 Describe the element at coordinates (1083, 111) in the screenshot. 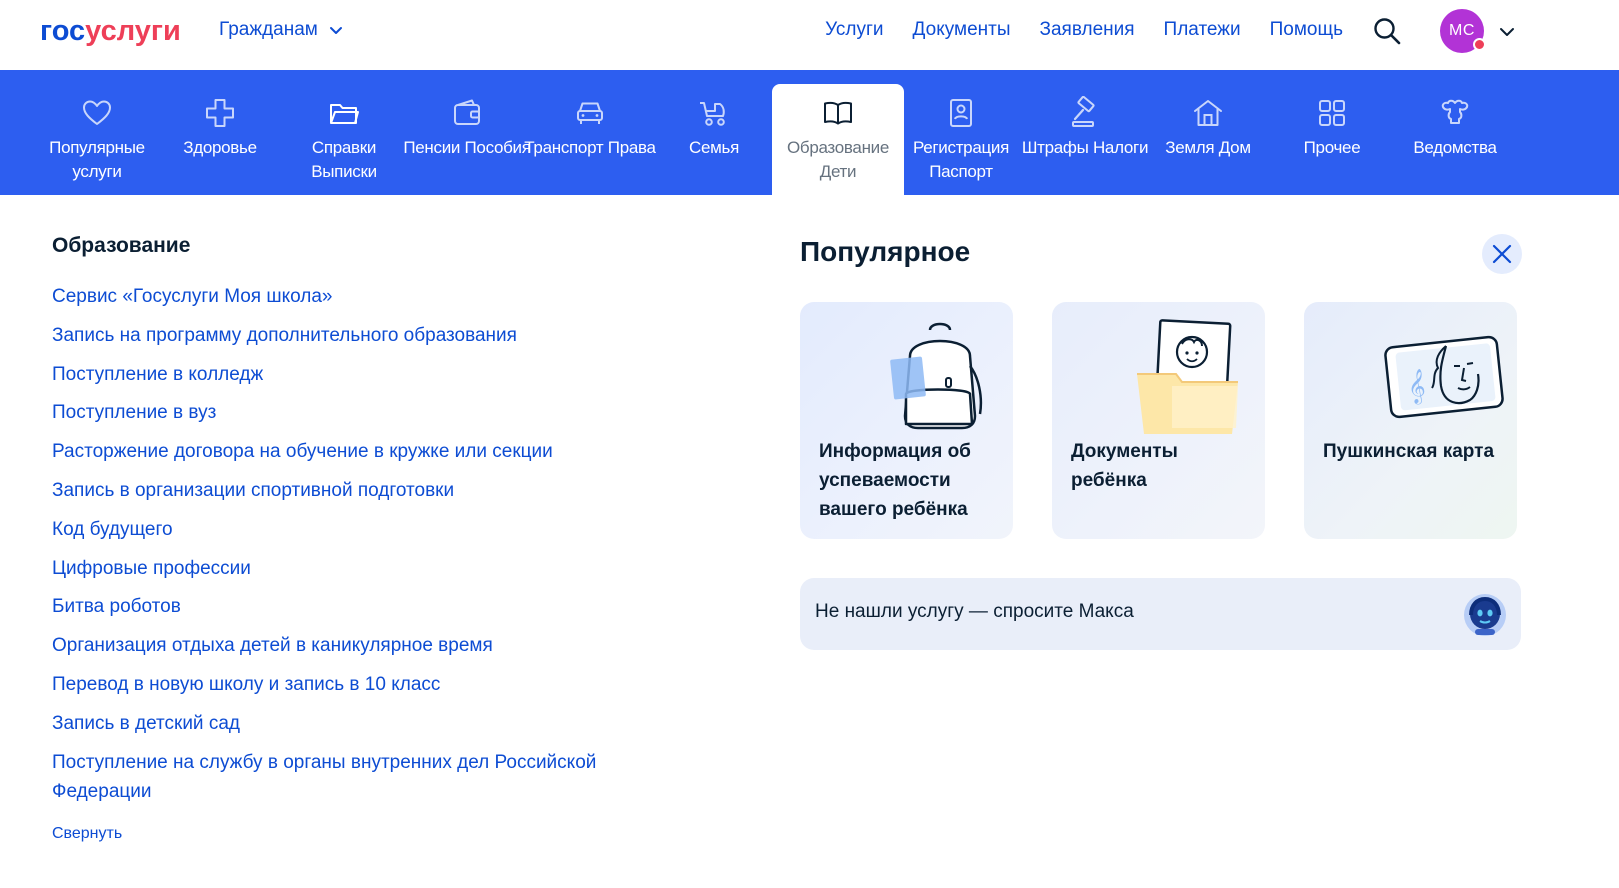

I see `gavel-icon` at that location.